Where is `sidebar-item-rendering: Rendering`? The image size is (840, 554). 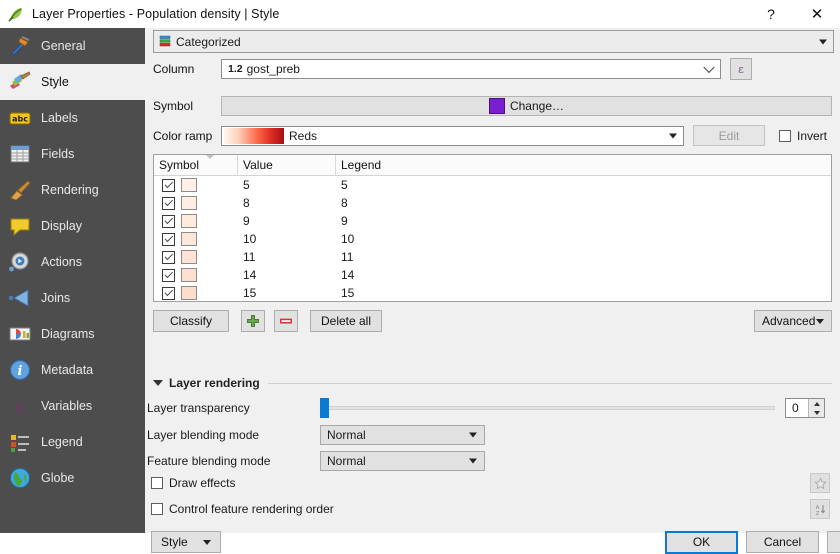
sidebar-item-rendering: Rendering is located at coordinates (72, 190).